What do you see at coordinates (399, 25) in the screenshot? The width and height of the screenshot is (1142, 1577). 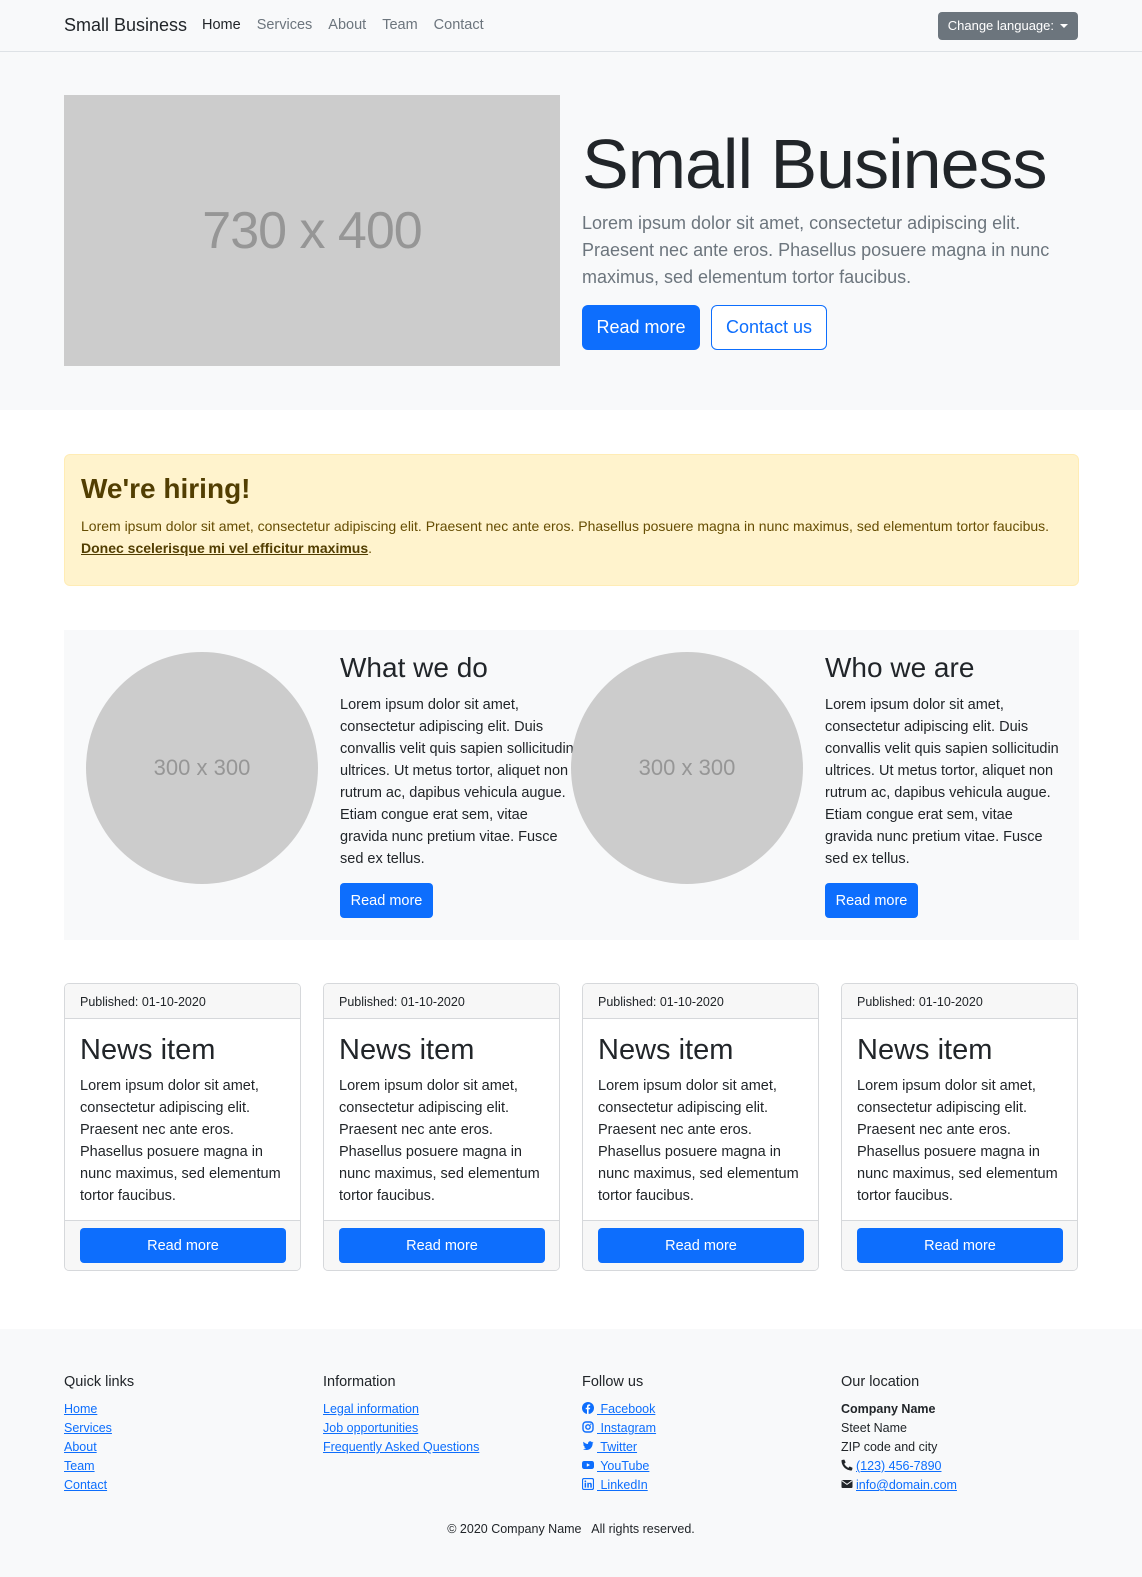 I see `nav-team: Team` at bounding box center [399, 25].